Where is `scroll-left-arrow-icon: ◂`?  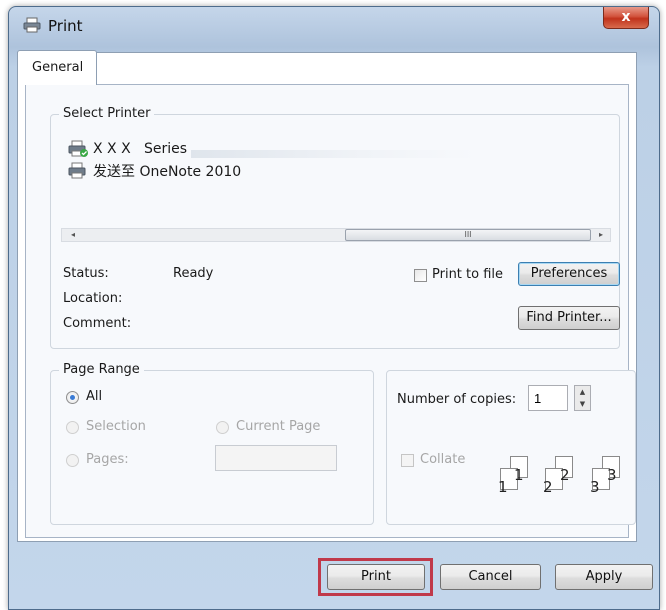
scroll-left-arrow-icon: ◂ is located at coordinates (73, 235).